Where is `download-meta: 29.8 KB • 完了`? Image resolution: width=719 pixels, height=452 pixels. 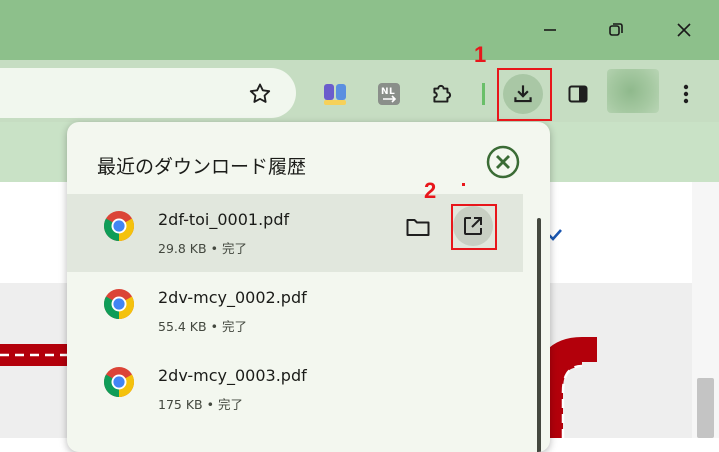 download-meta: 29.8 KB • 完了 is located at coordinates (202, 247).